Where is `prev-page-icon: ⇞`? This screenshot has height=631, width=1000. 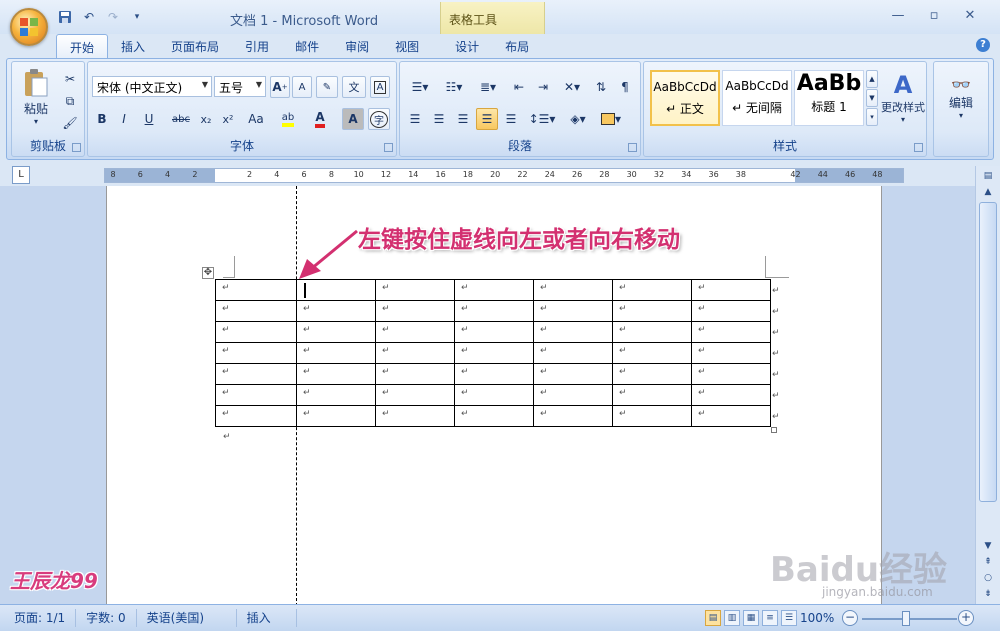
prev-page-icon: ⇞ is located at coordinates (988, 562).